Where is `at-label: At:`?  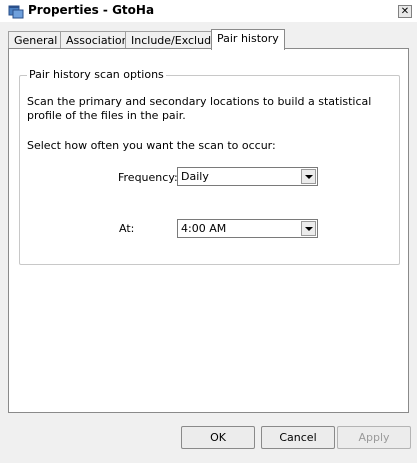
at-label: At: is located at coordinates (127, 228).